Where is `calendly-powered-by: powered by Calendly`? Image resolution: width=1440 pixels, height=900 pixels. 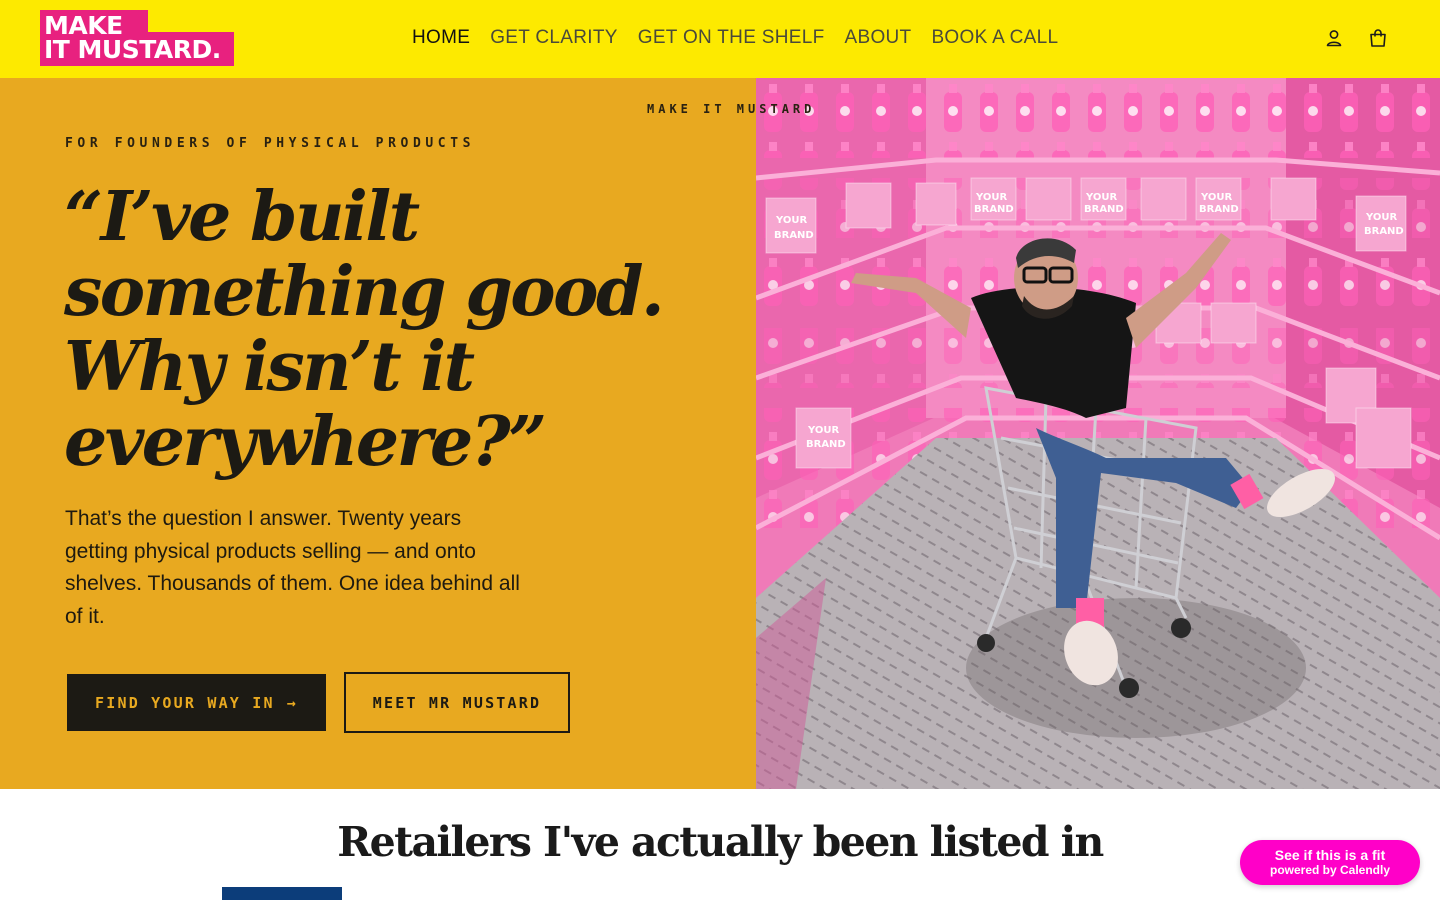
calendly-powered-by: powered by Calendly is located at coordinates (1330, 870).